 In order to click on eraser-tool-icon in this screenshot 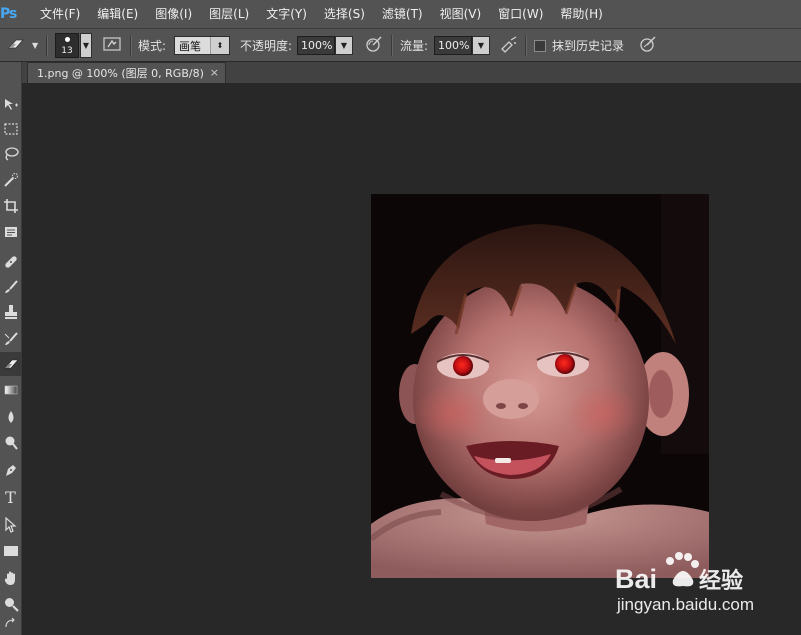, I will do `click(10, 364)`.